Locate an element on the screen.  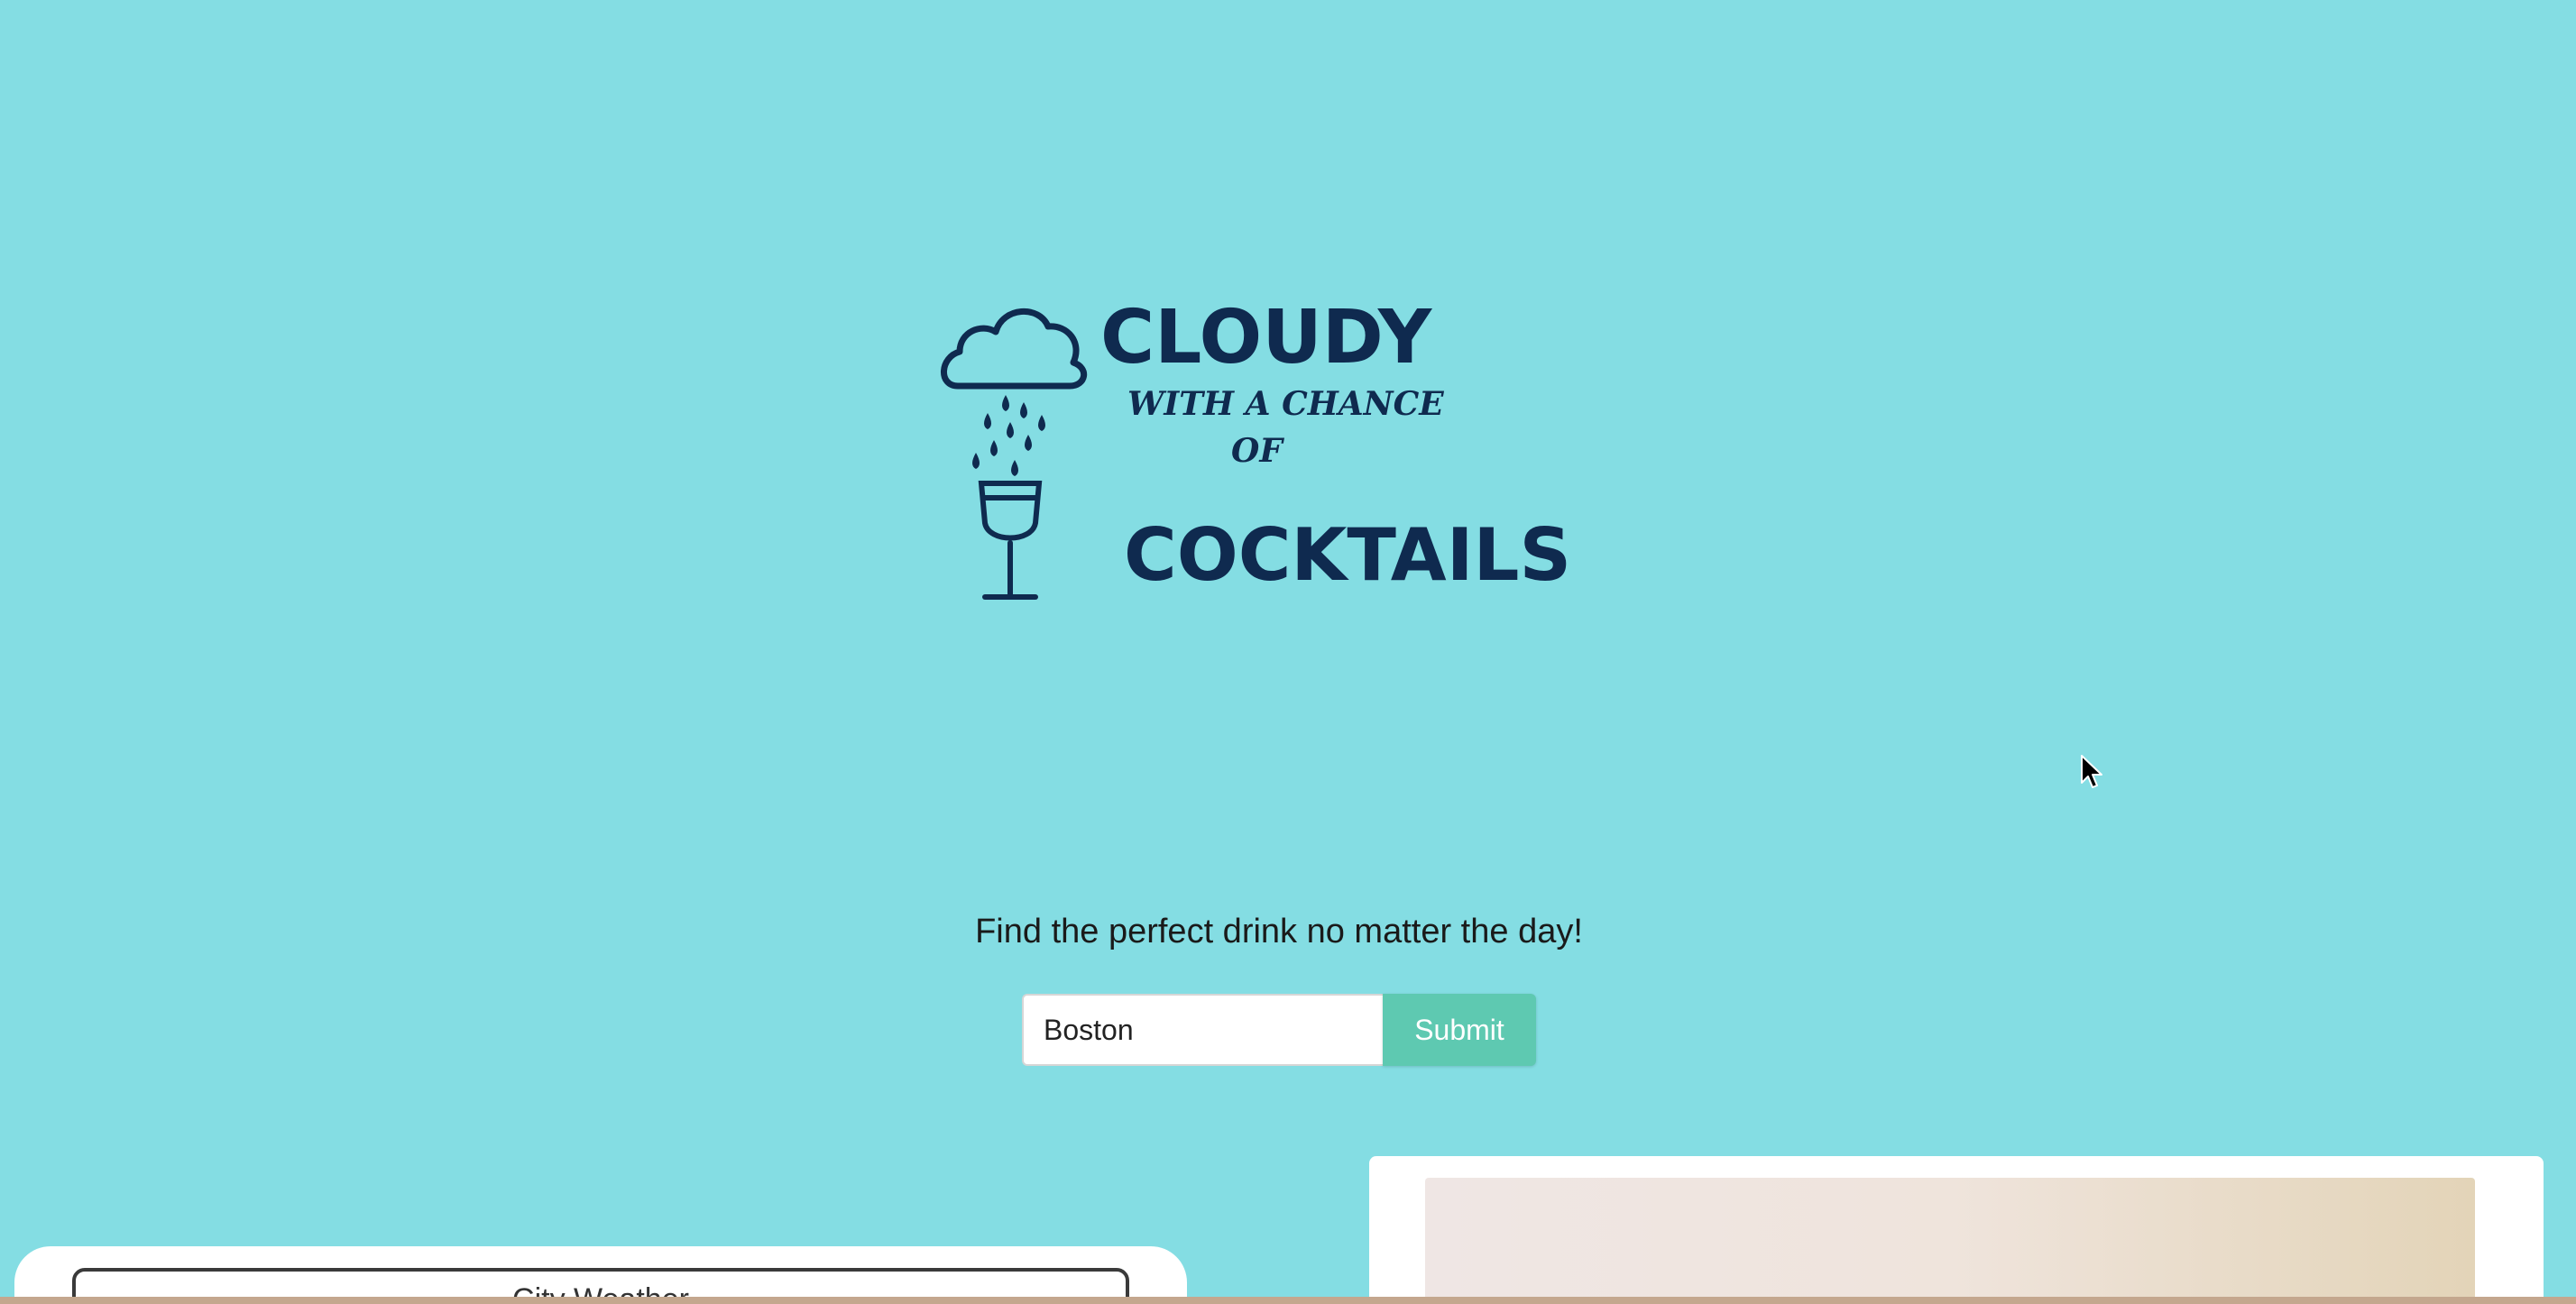
mouse-cursor-icon is located at coordinates (2091, 771).